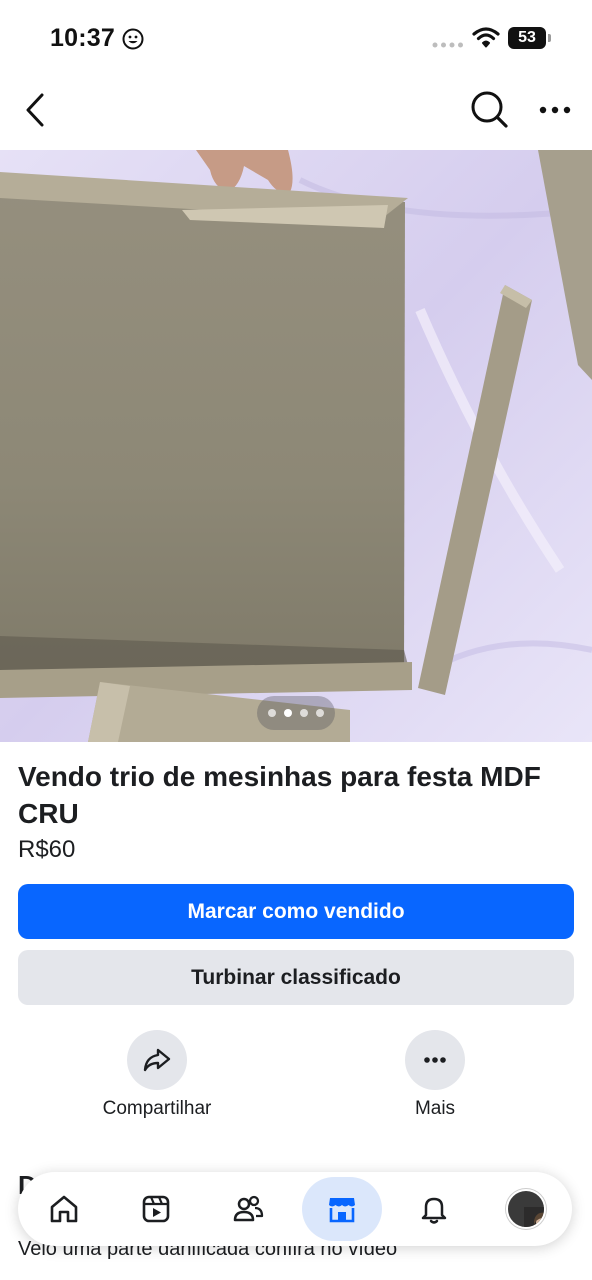 This screenshot has height=1280, width=592. Describe the element at coordinates (36, 110) in the screenshot. I see `chevron-left-icon` at that location.